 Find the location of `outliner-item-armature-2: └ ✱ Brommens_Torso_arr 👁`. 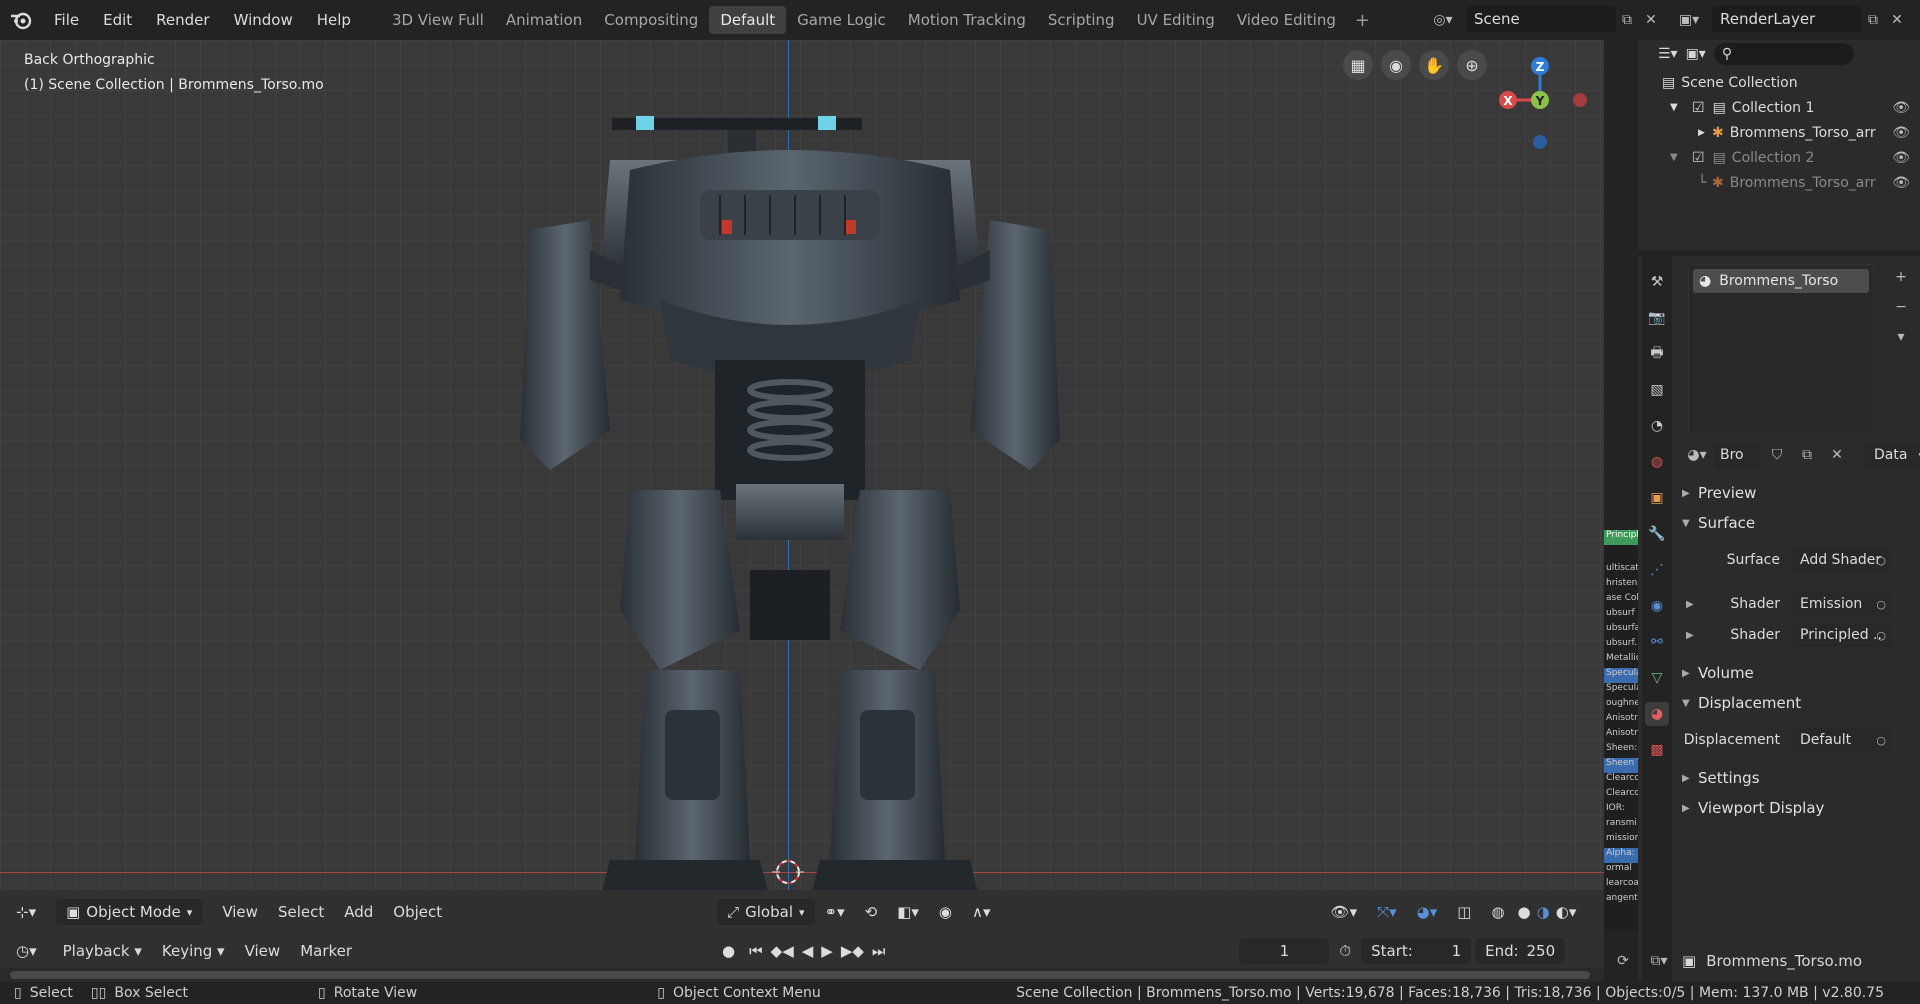

outliner-item-armature-2: └ ✱ Brommens_Torso_arr 👁 is located at coordinates (1779, 182).